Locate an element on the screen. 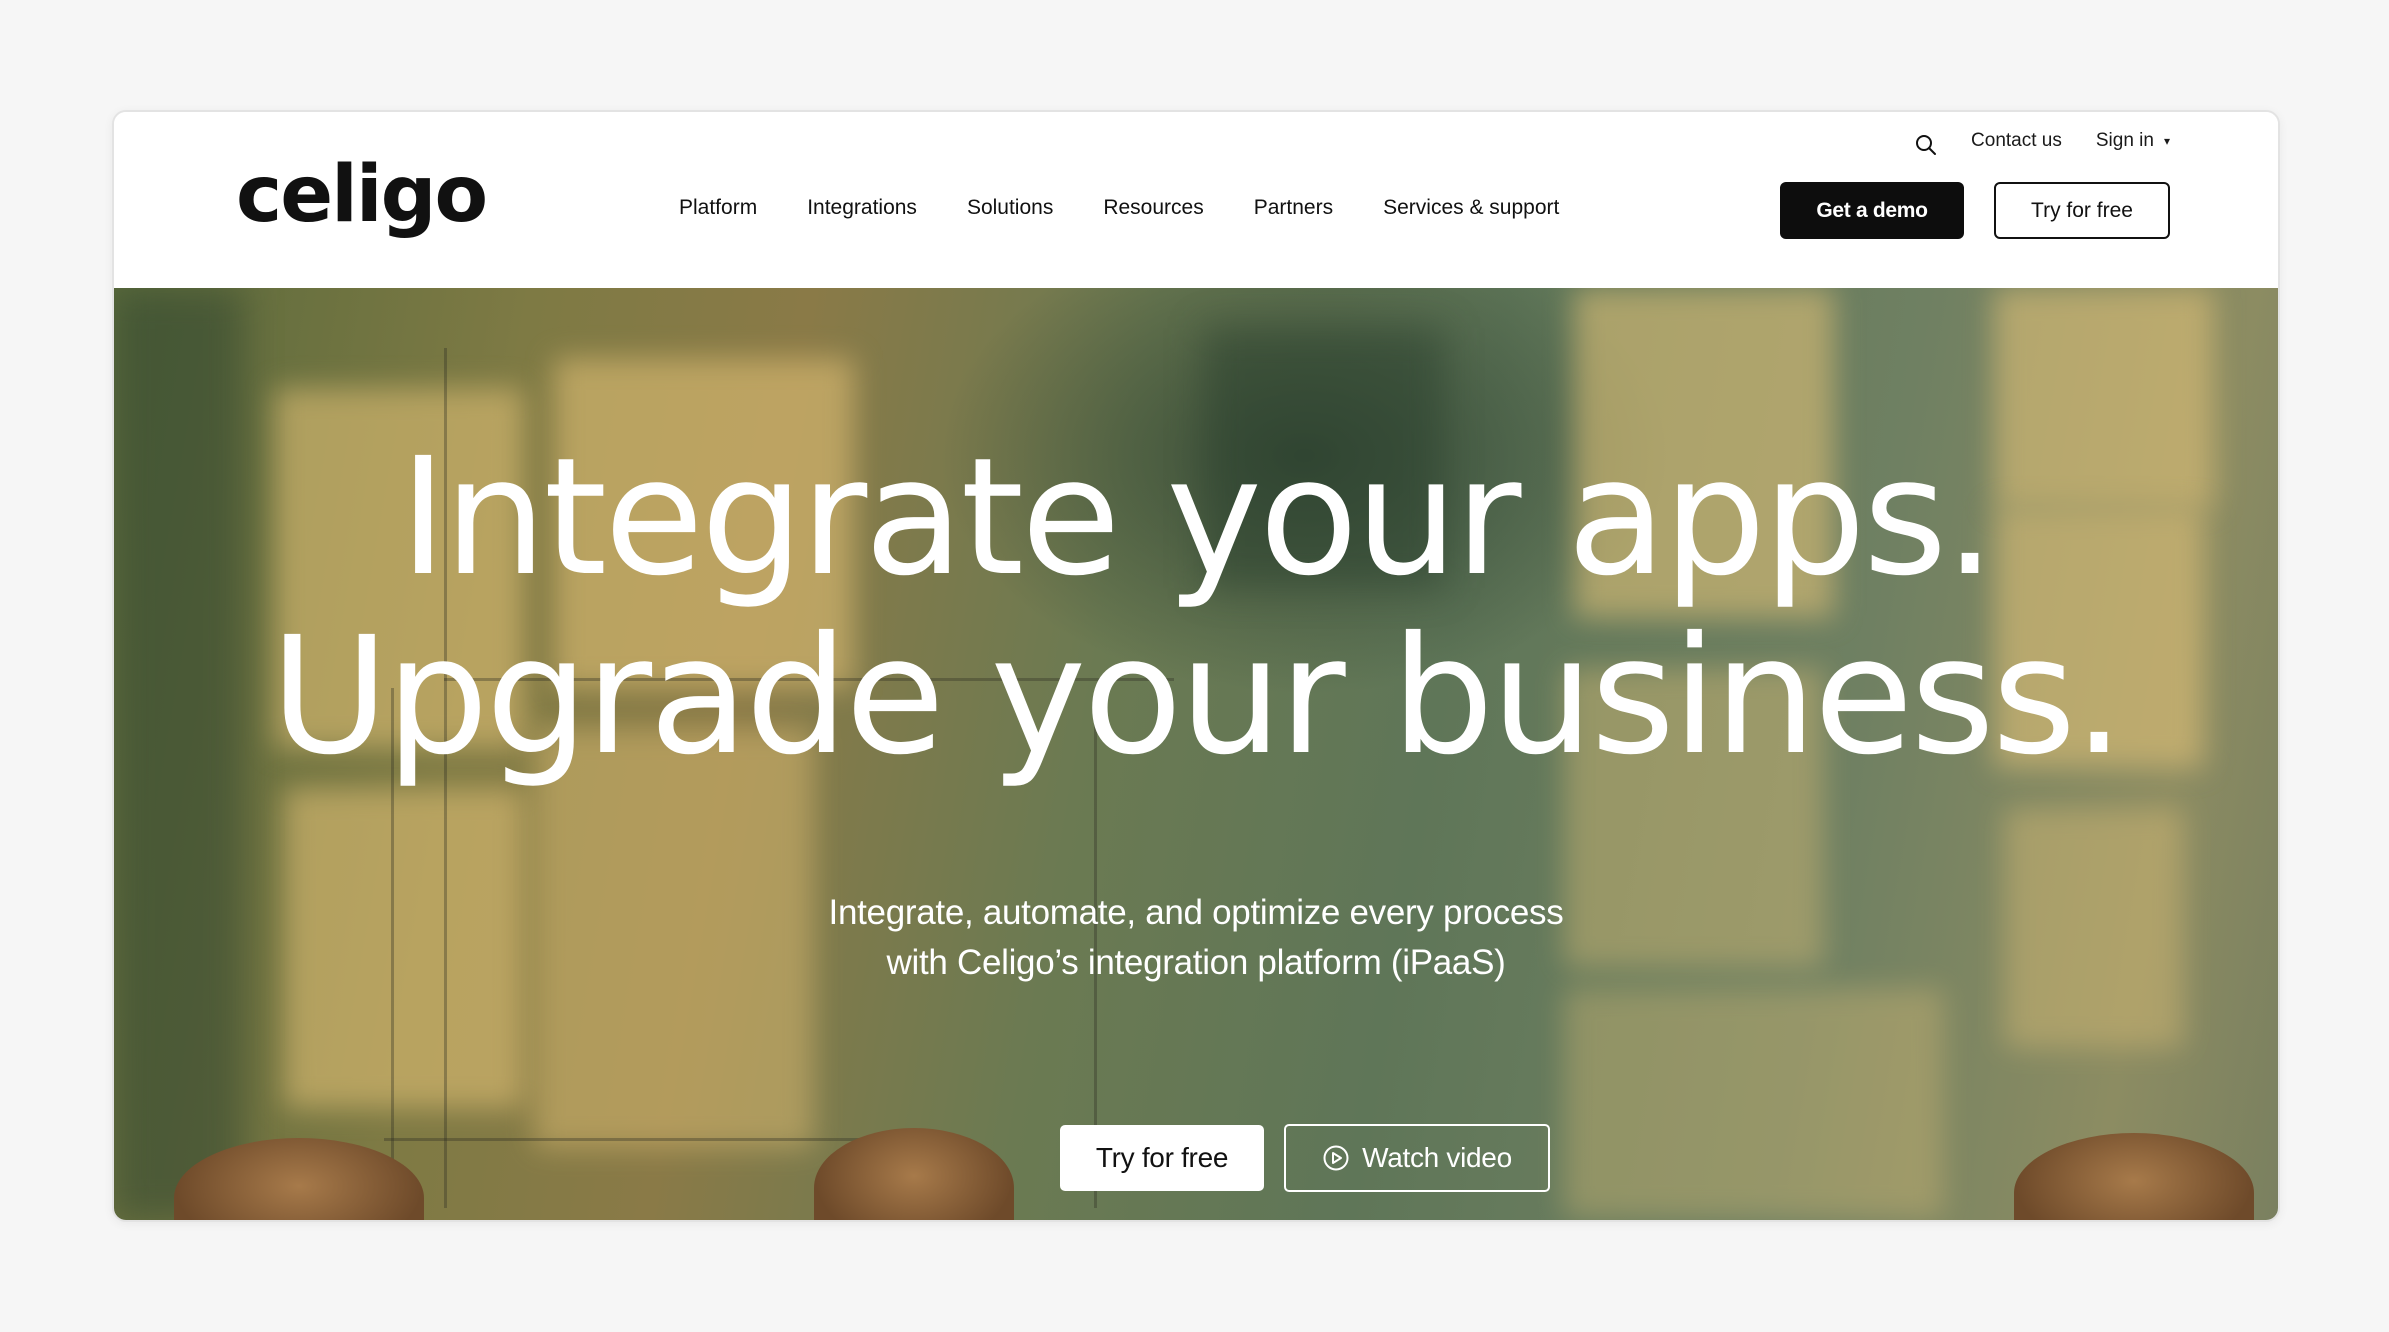 This screenshot has width=2389, height=1332. sign-in-menu: Sign in ▾ is located at coordinates (2133, 141).